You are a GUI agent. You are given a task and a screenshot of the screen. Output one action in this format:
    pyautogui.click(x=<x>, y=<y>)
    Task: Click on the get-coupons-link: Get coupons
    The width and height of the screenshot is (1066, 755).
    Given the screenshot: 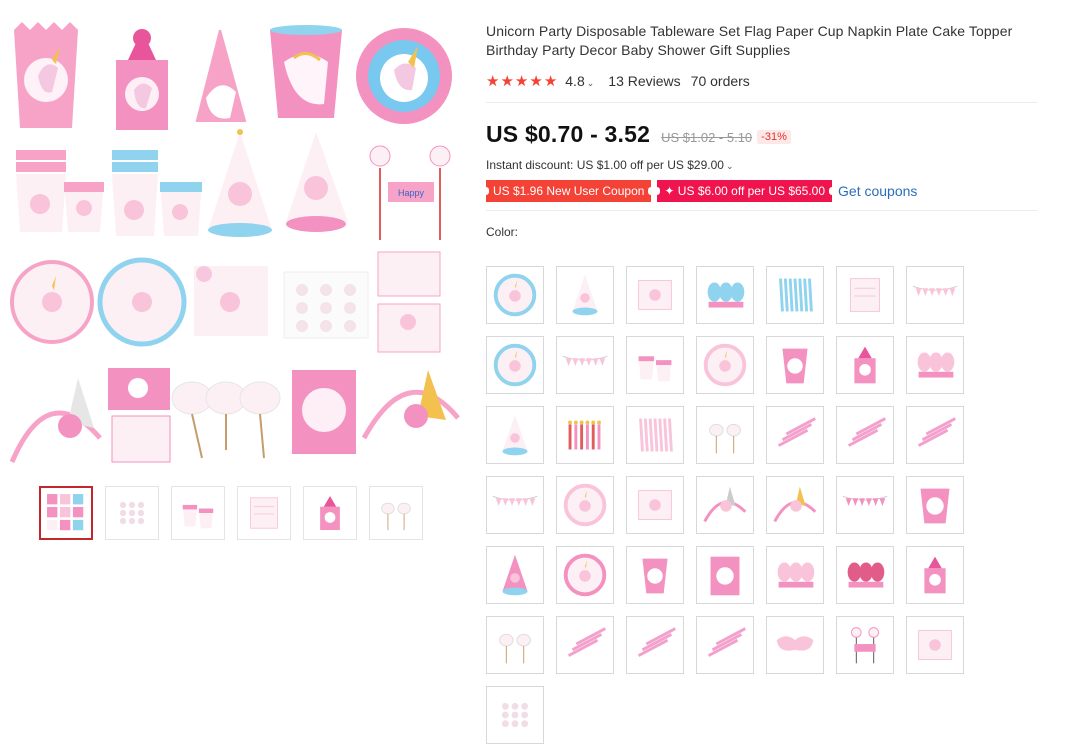 What is the action you would take?
    pyautogui.click(x=877, y=191)
    